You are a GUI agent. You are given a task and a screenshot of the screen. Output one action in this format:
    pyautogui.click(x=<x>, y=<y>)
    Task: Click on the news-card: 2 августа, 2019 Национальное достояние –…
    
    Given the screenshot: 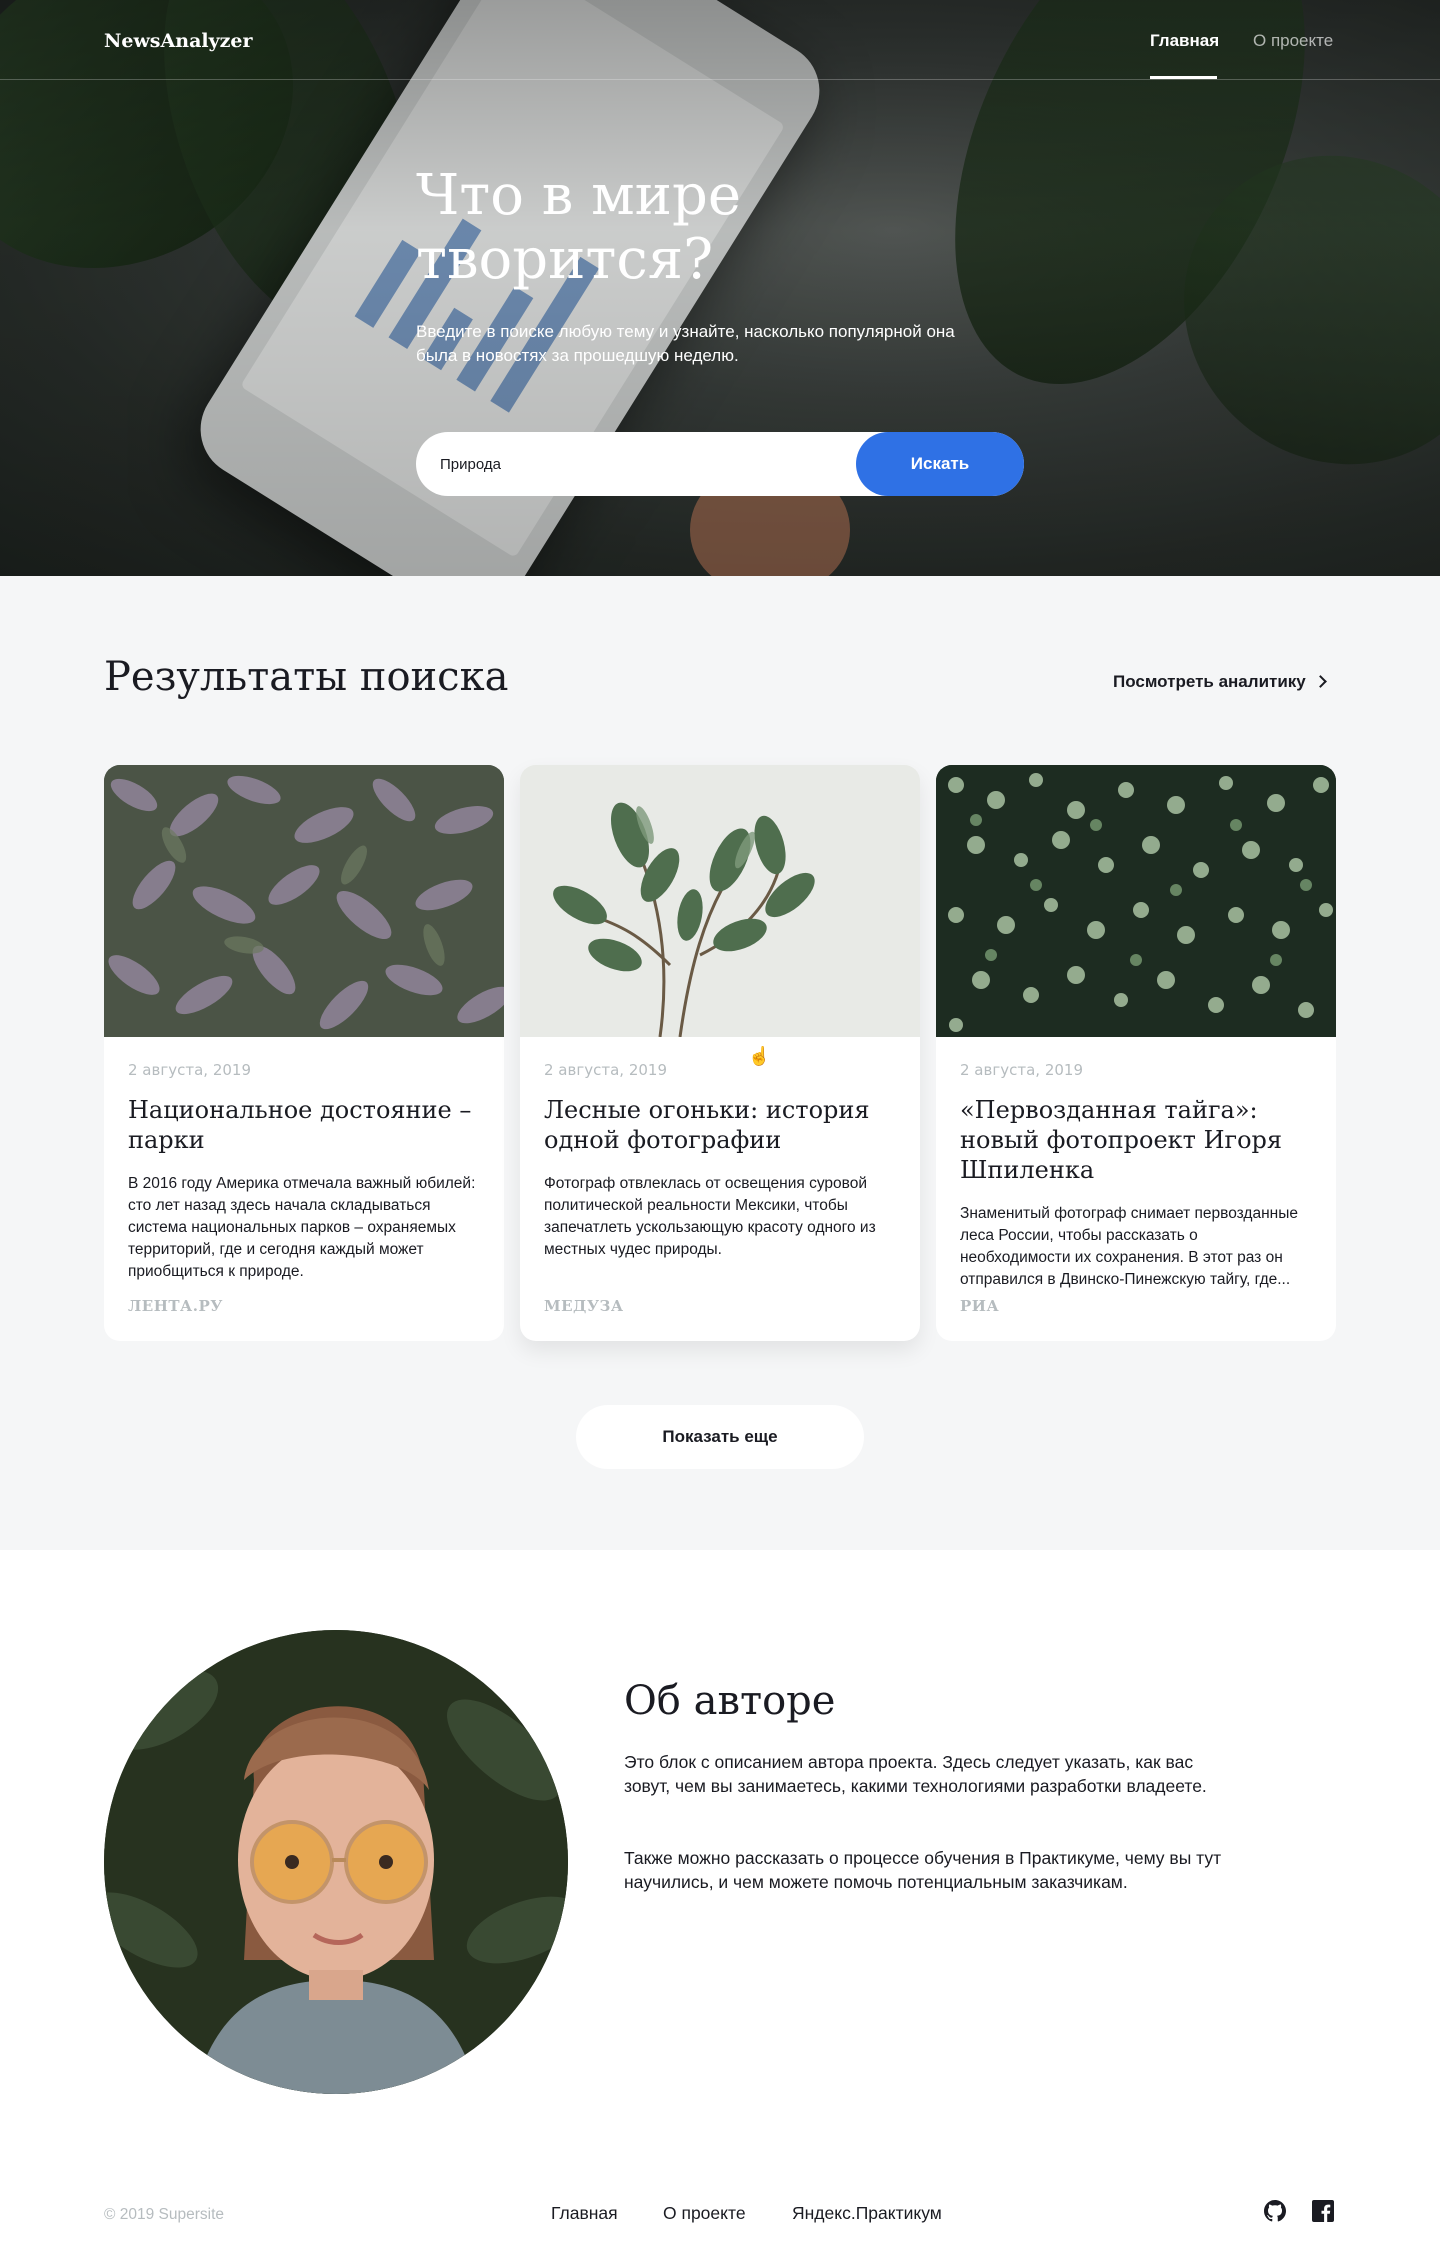 What is the action you would take?
    pyautogui.click(x=304, y=1053)
    